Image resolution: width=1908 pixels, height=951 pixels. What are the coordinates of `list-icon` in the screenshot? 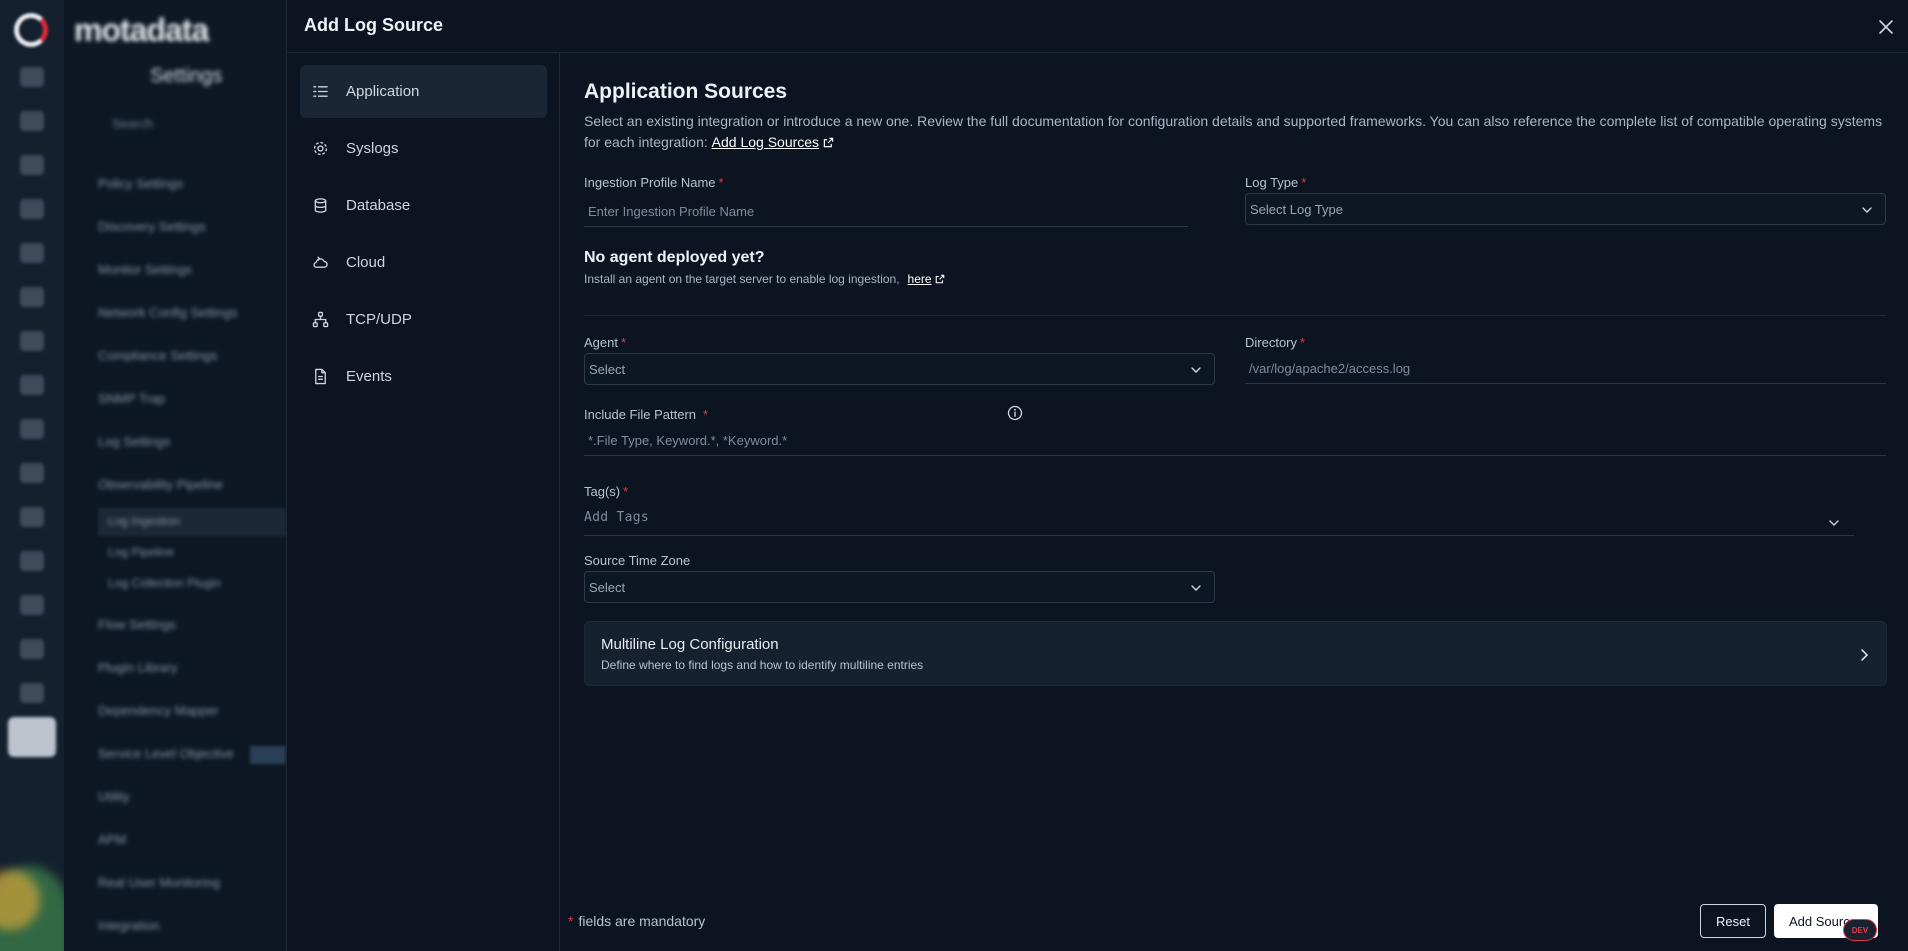 It's located at (320, 91).